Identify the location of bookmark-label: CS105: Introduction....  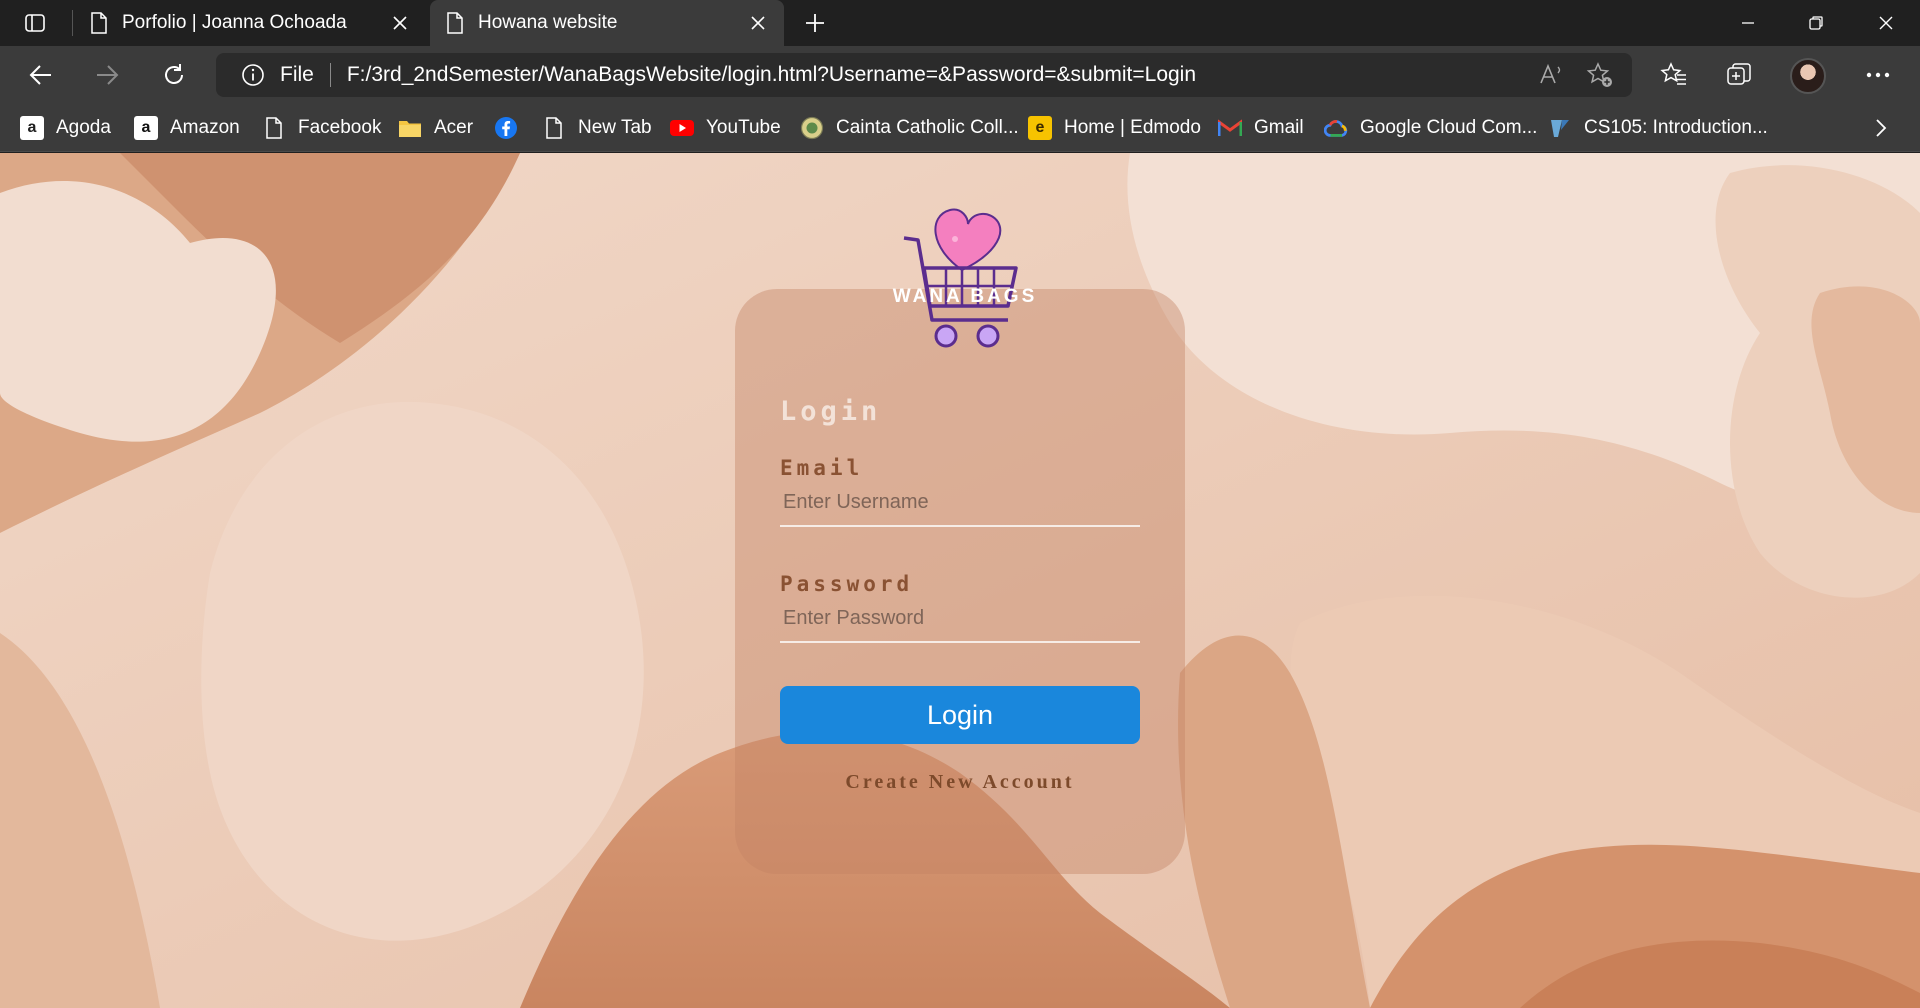
(1676, 127).